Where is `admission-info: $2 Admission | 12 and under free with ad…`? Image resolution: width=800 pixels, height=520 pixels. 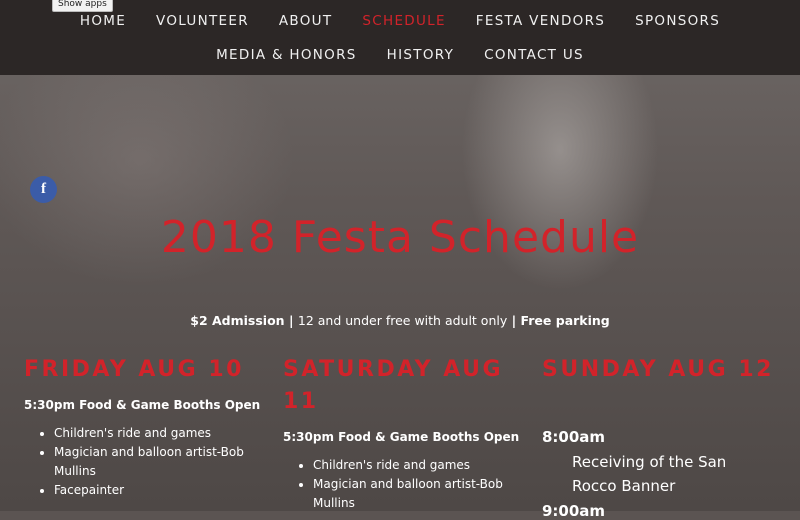 admission-info: $2 Admission | 12 and under free with ad… is located at coordinates (400, 320).